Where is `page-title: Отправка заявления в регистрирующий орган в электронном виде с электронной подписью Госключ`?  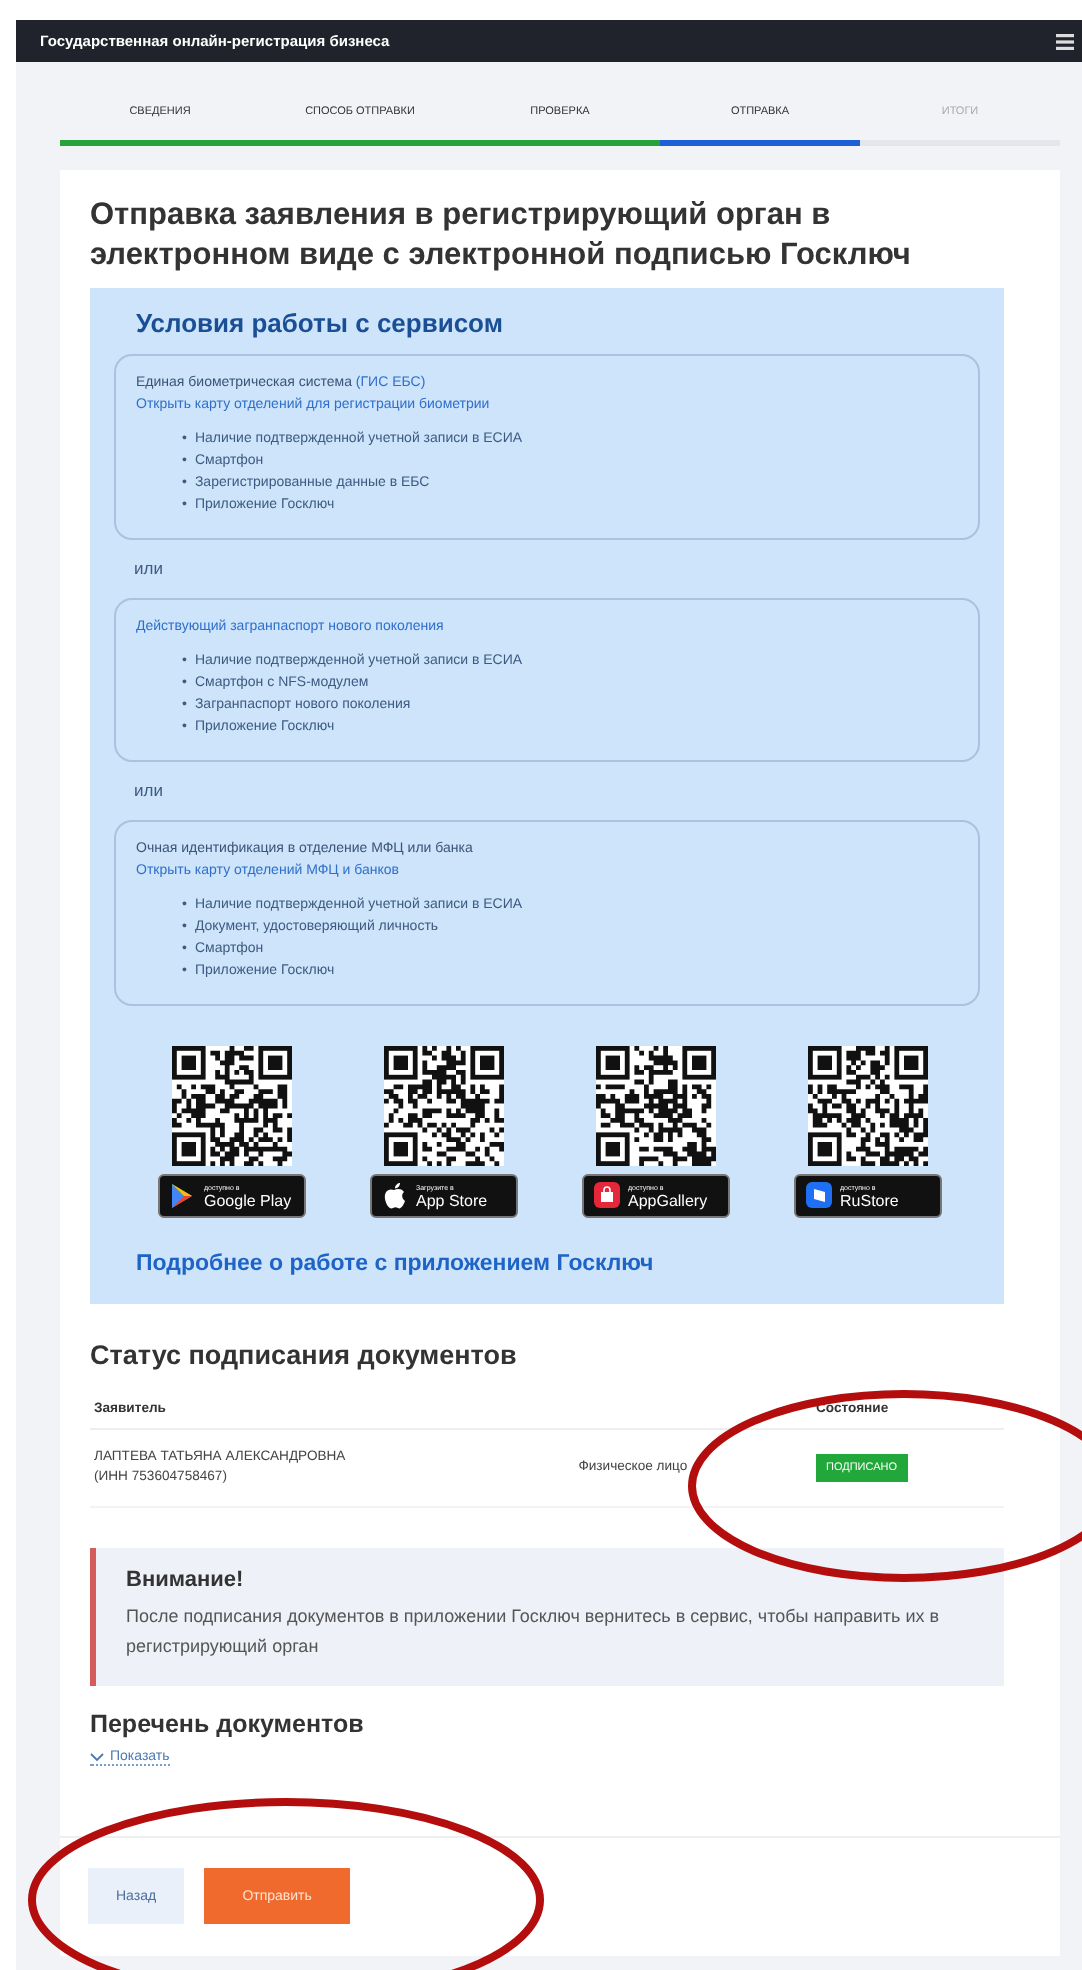 page-title: Отправка заявления в регистрирующий орган в электронном виде с электронной подписью Госключ is located at coordinates (501, 236).